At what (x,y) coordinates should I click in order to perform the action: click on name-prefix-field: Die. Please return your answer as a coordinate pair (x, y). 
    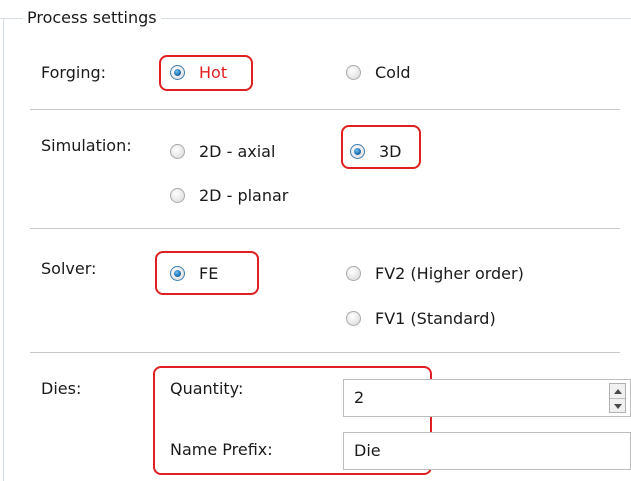
    Looking at the image, I should click on (487, 451).